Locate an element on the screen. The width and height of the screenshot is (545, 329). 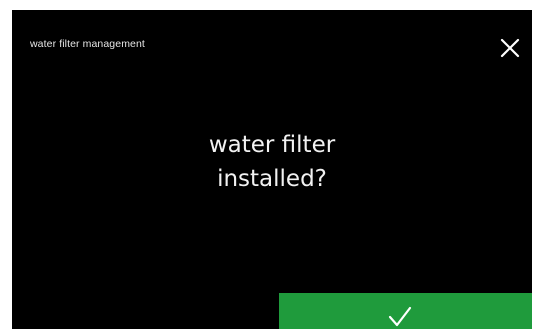
prompt-line-2: installed? is located at coordinates (272, 179).